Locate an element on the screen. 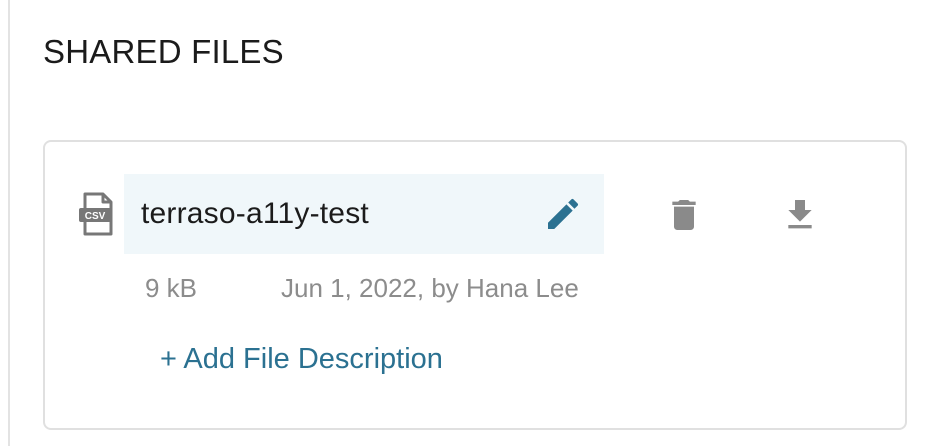  csv-file-icon: CSV is located at coordinates (98, 214).